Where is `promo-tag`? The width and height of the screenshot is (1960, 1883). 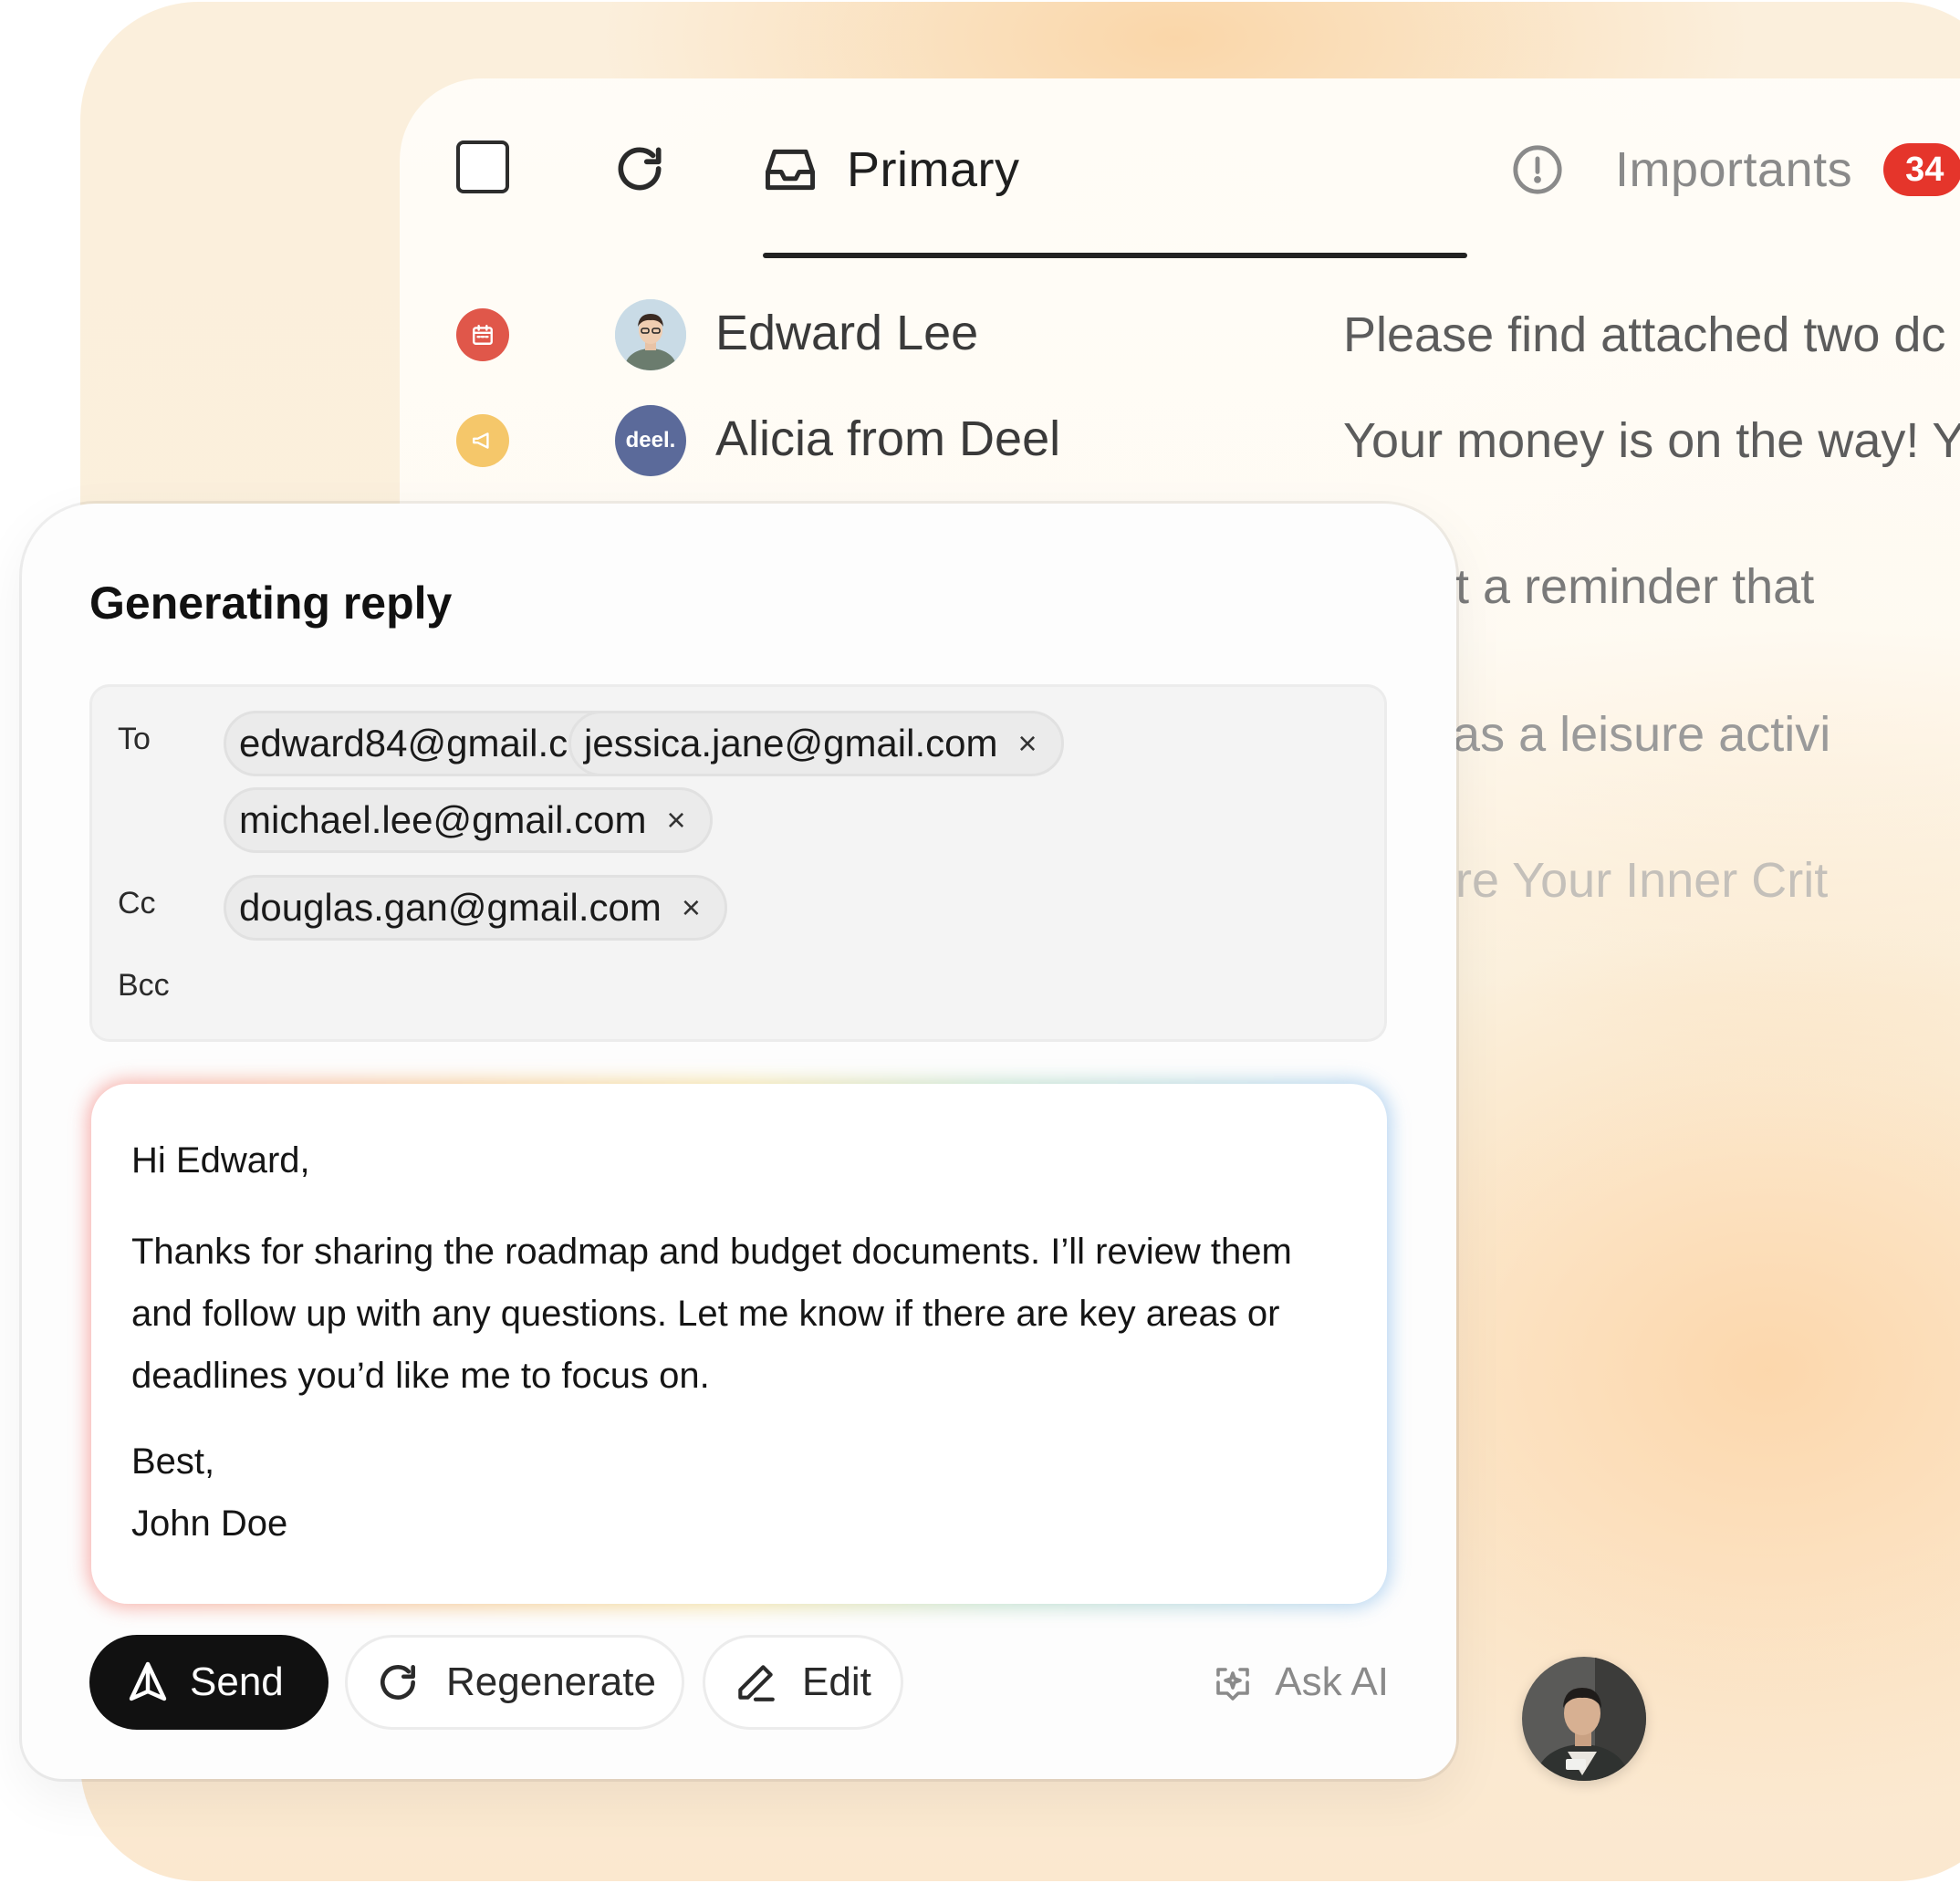
promo-tag is located at coordinates (482, 440).